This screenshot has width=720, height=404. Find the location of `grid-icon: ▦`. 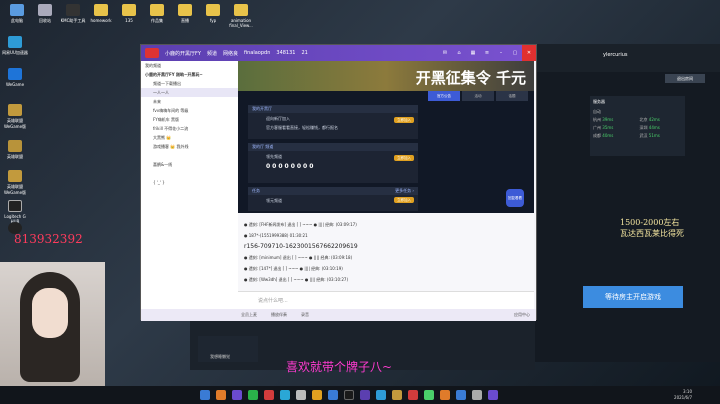

grid-icon: ▦ is located at coordinates (473, 53).